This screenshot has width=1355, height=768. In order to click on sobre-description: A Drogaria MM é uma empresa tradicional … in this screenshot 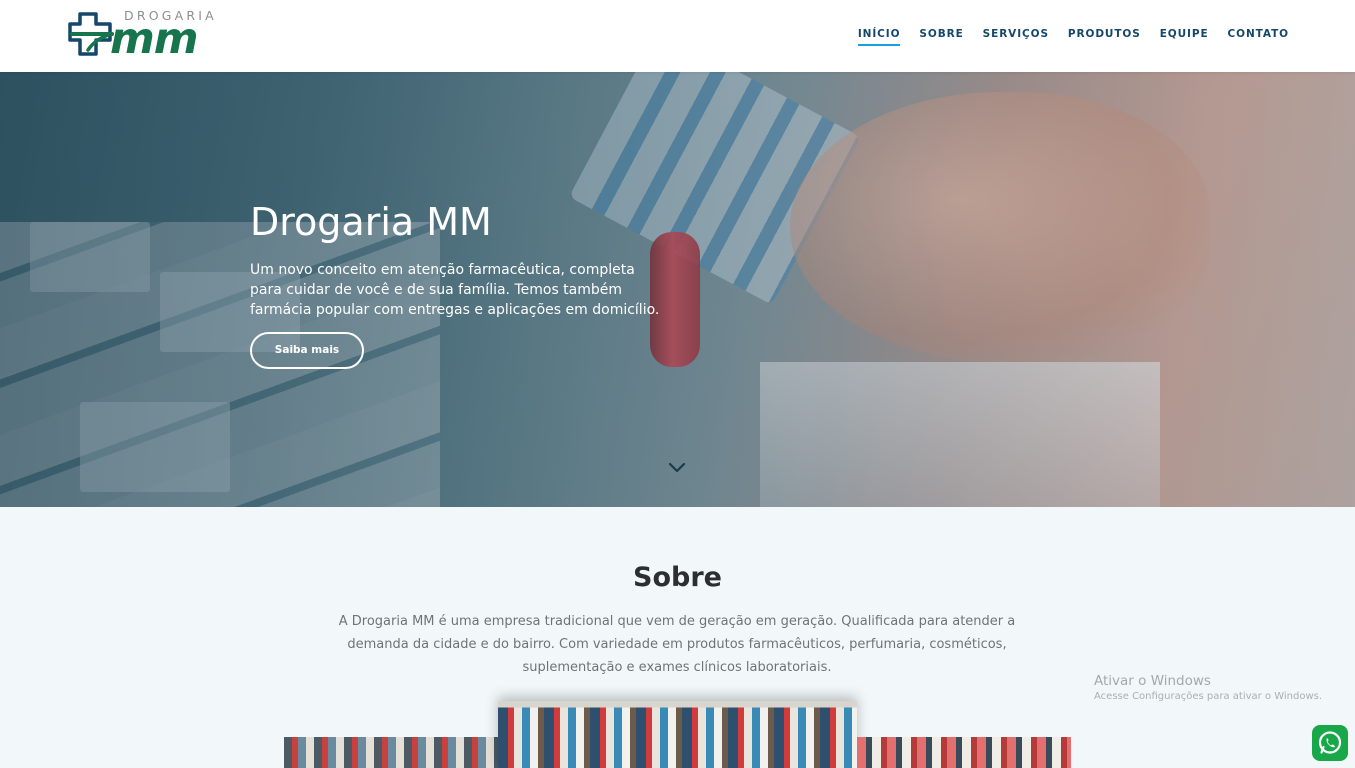, I will do `click(677, 644)`.